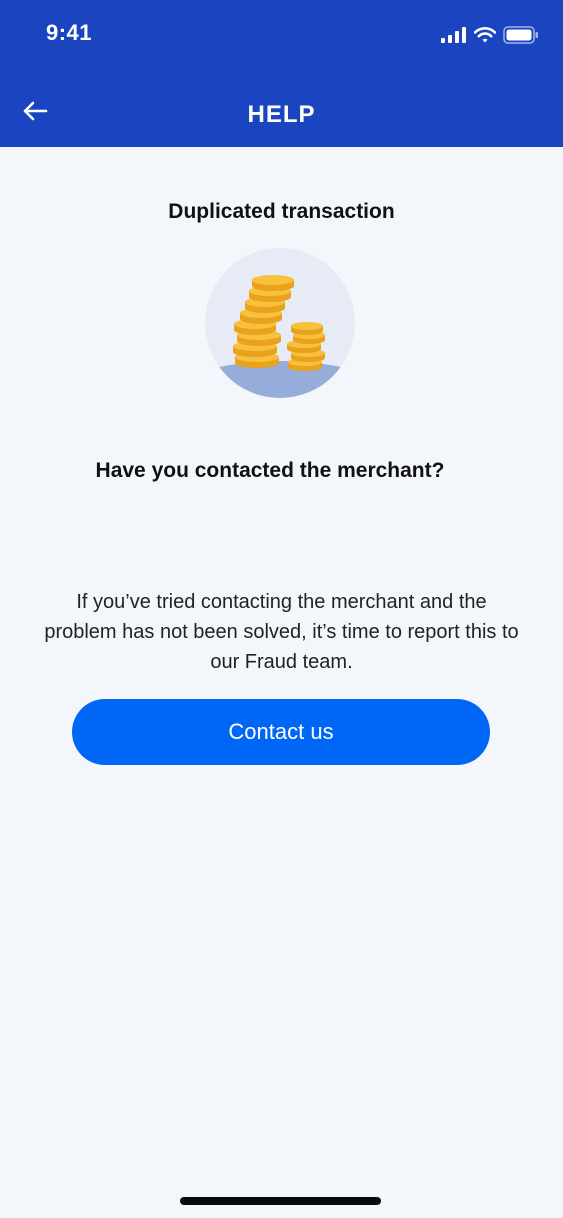  I want to click on battery-icon, so click(520, 35).